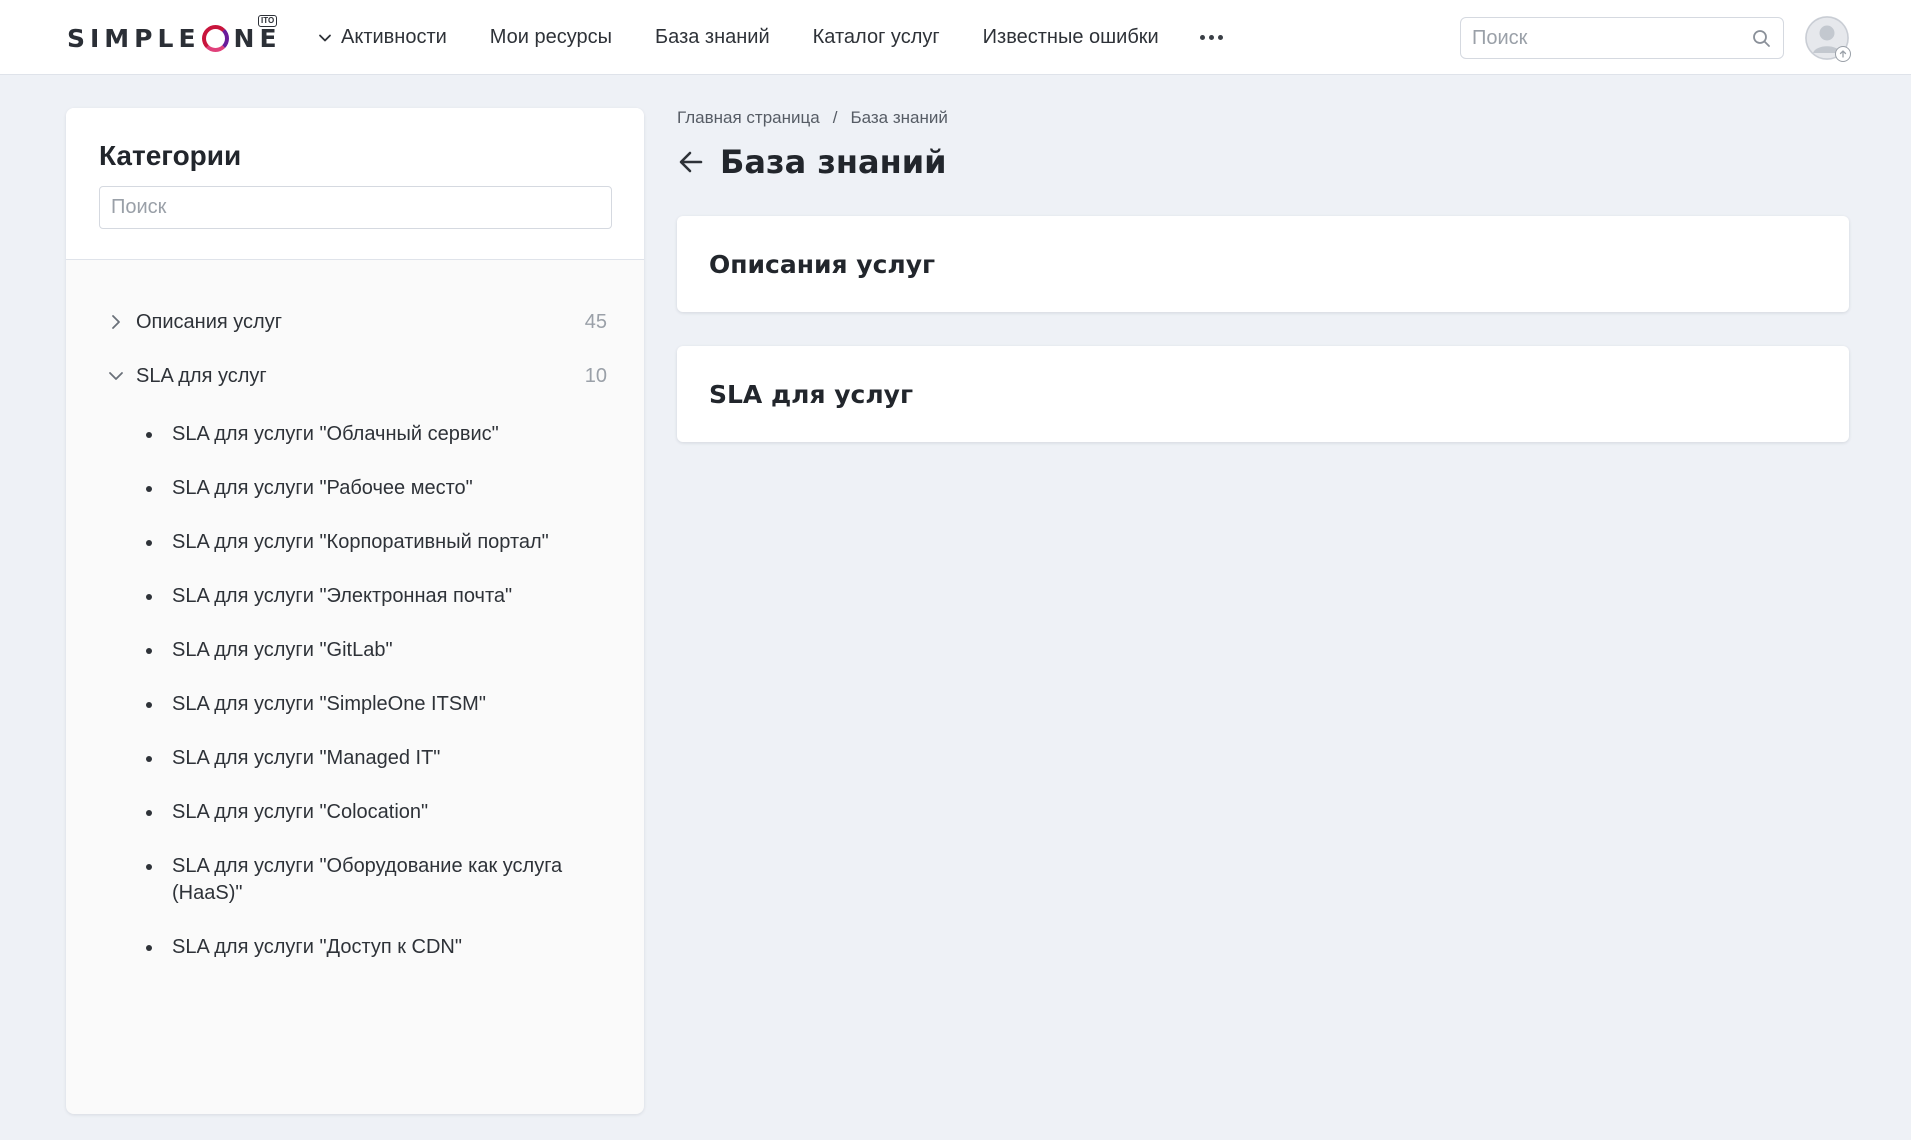  What do you see at coordinates (595, 321) in the screenshot?
I see `category-count: 45` at bounding box center [595, 321].